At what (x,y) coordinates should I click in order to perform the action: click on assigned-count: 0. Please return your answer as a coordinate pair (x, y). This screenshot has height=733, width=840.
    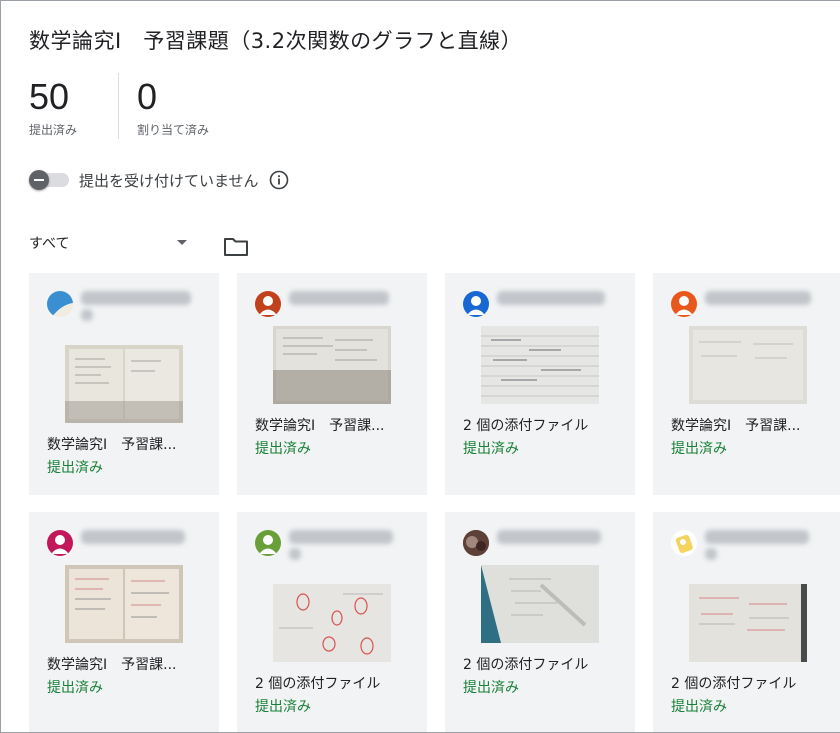
    Looking at the image, I should click on (147, 96).